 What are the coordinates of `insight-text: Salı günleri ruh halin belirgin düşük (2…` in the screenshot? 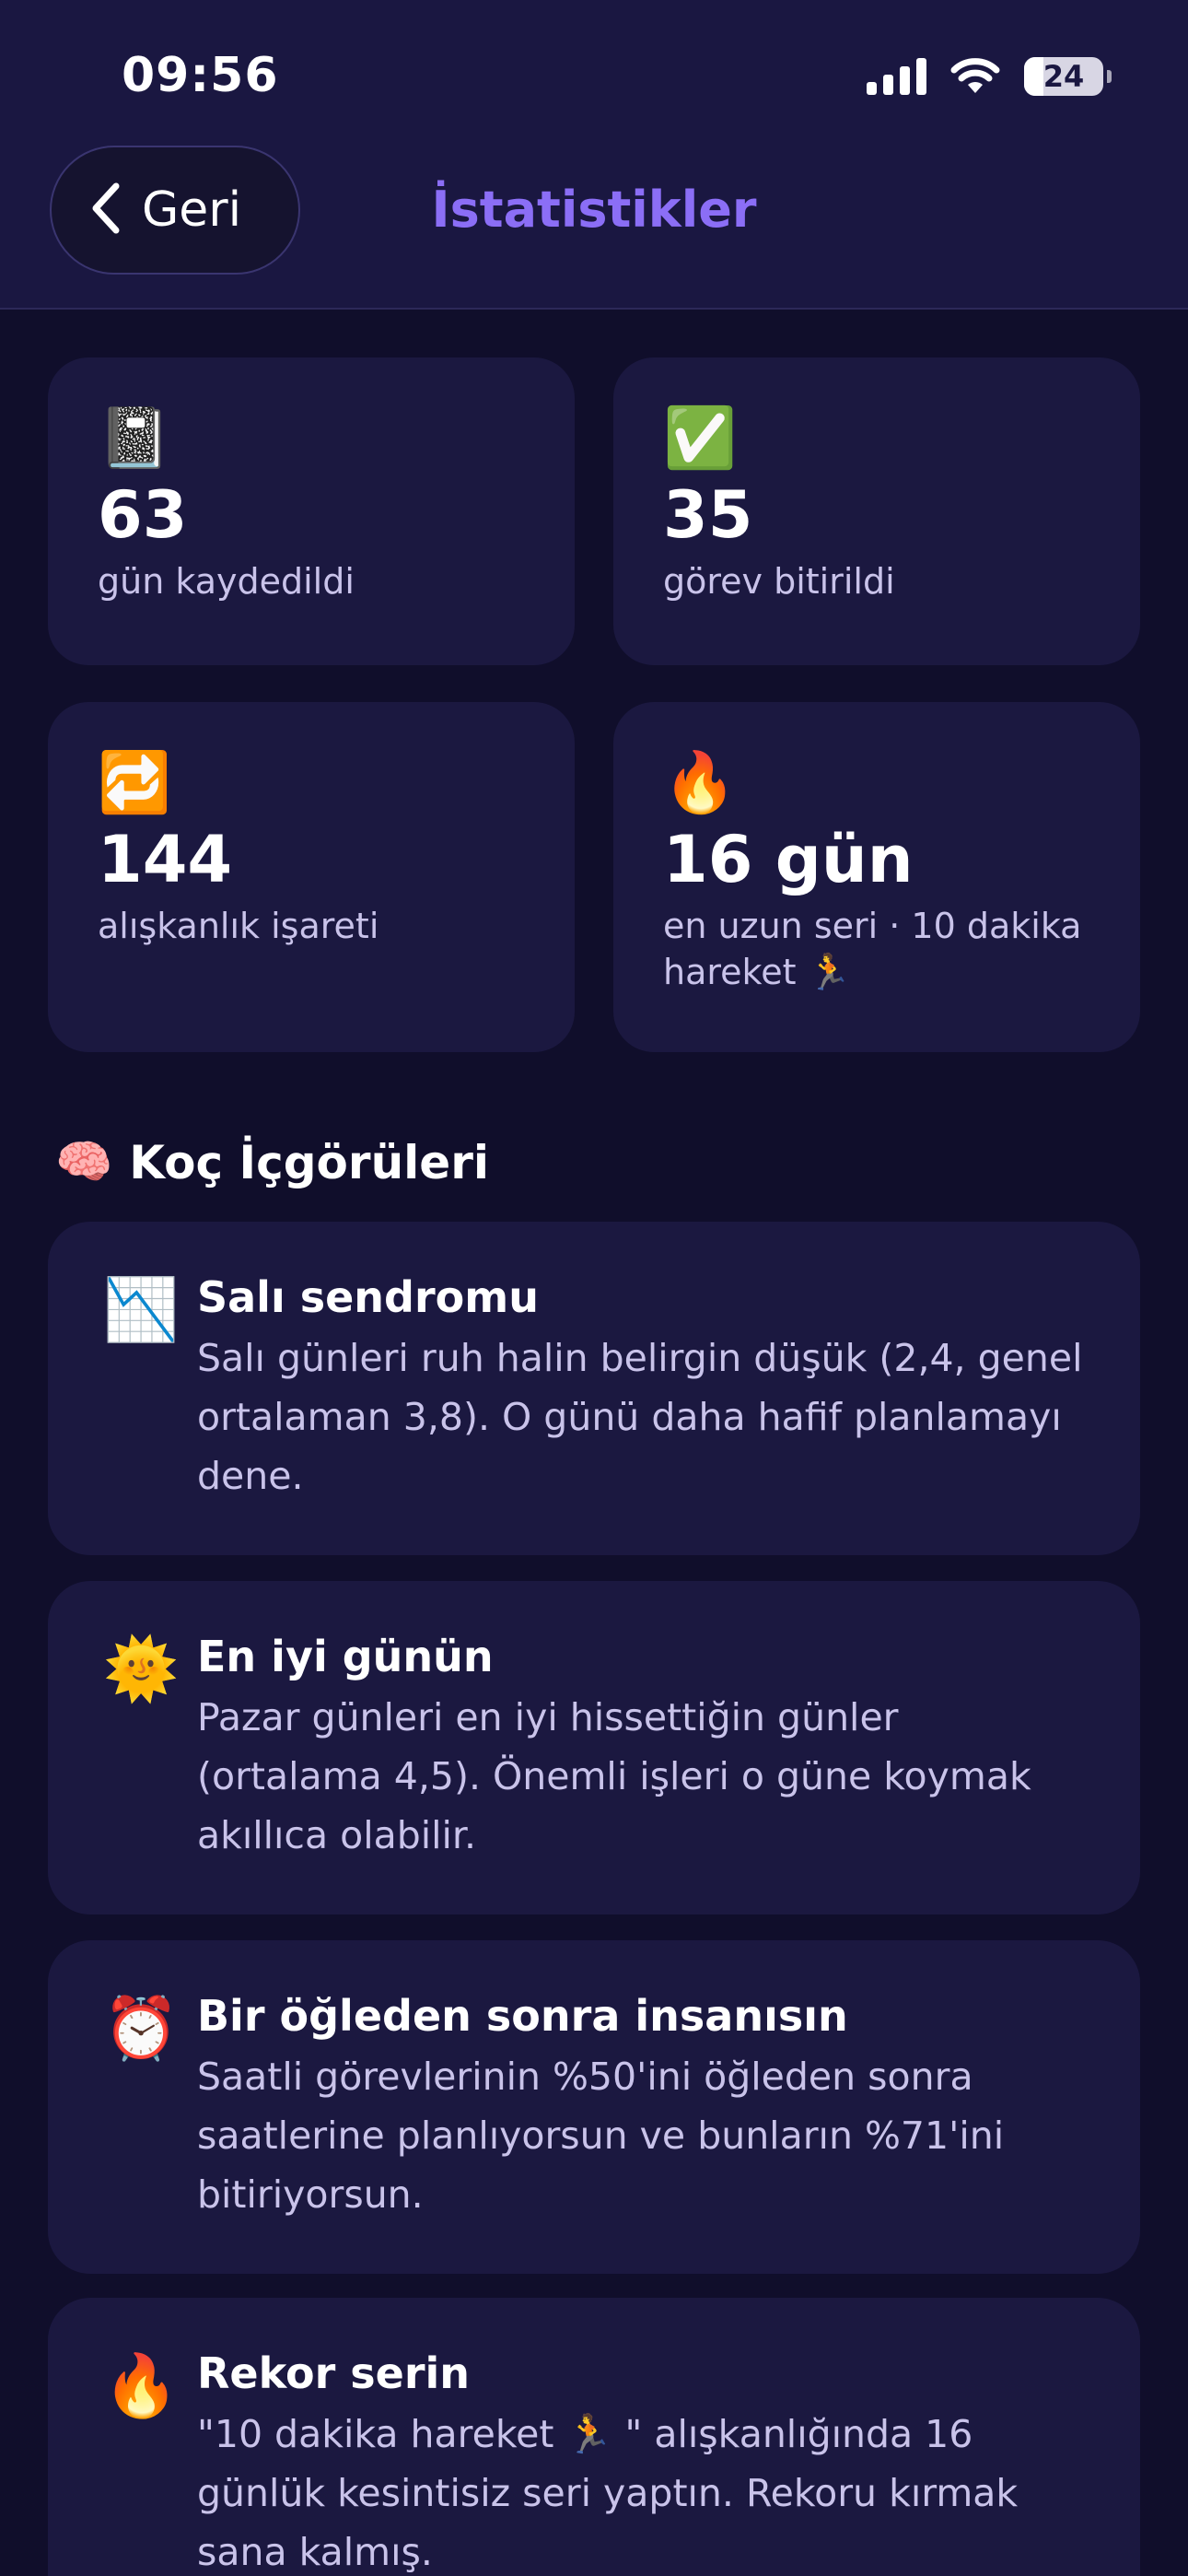 It's located at (640, 1417).